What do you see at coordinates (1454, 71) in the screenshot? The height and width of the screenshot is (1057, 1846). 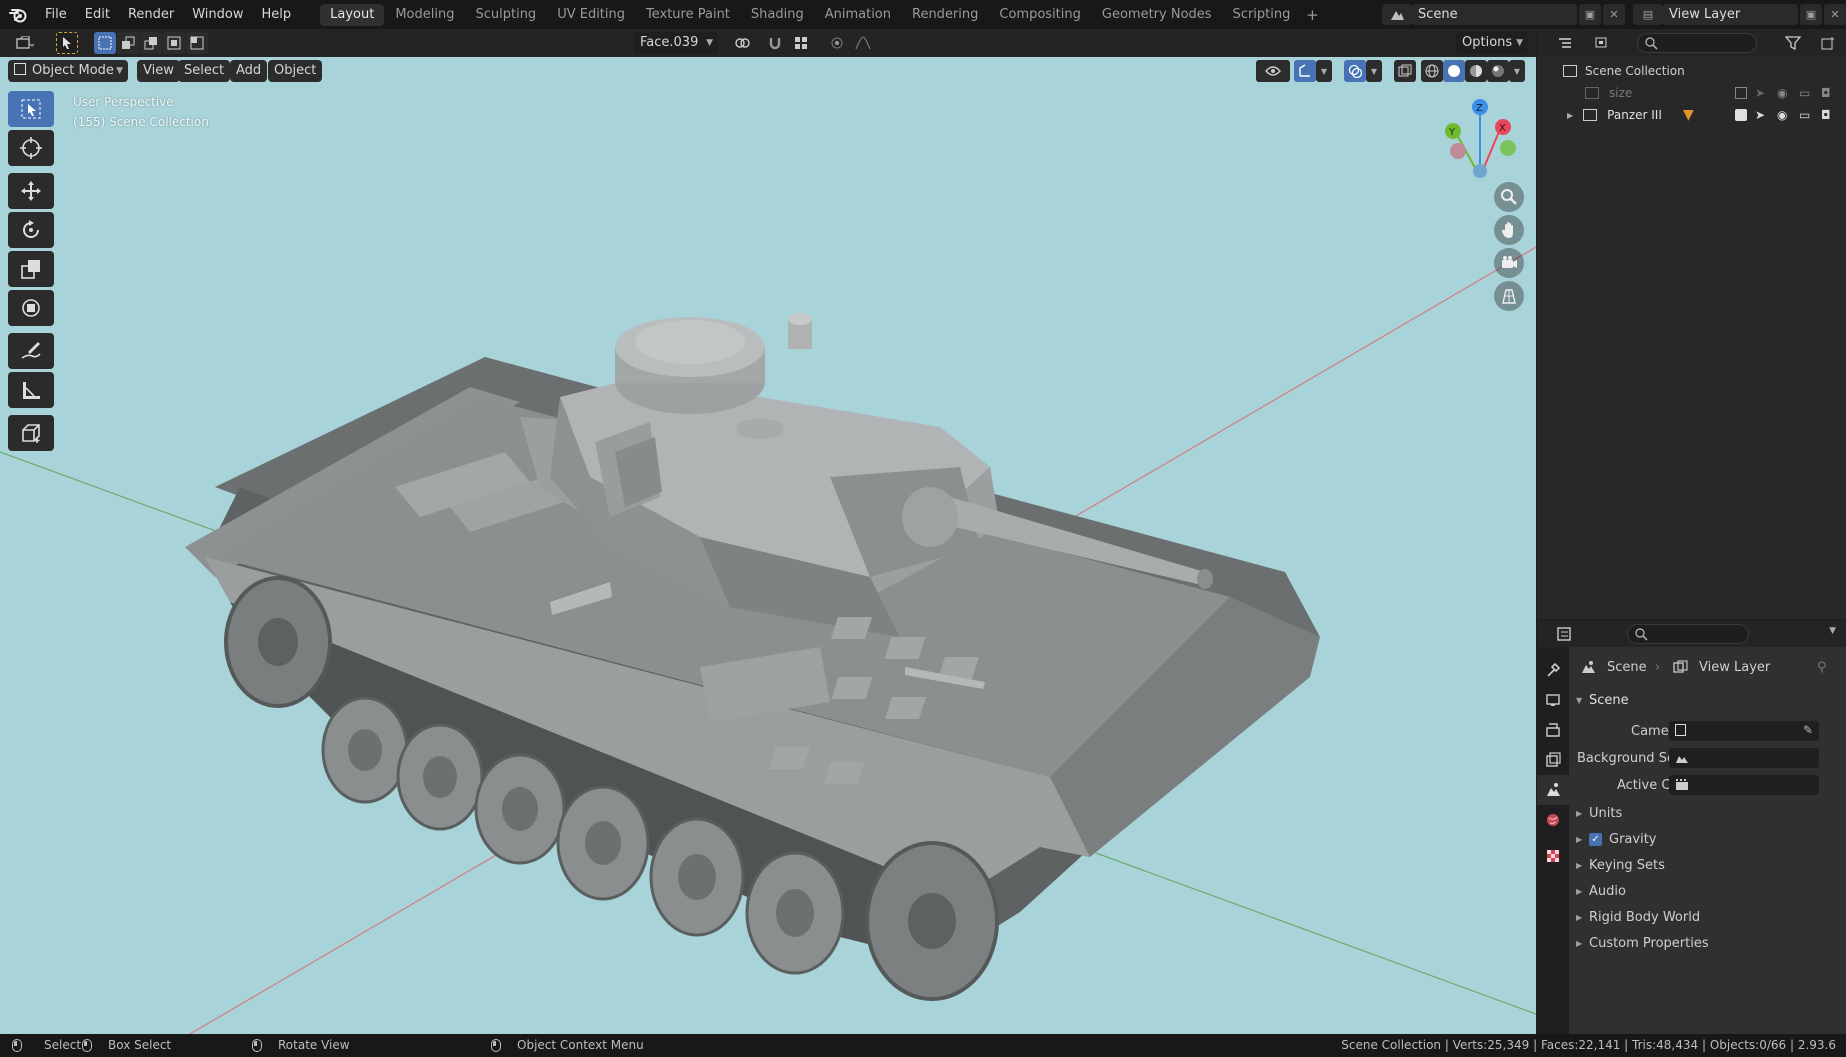 I see `solid-shading-icon` at bounding box center [1454, 71].